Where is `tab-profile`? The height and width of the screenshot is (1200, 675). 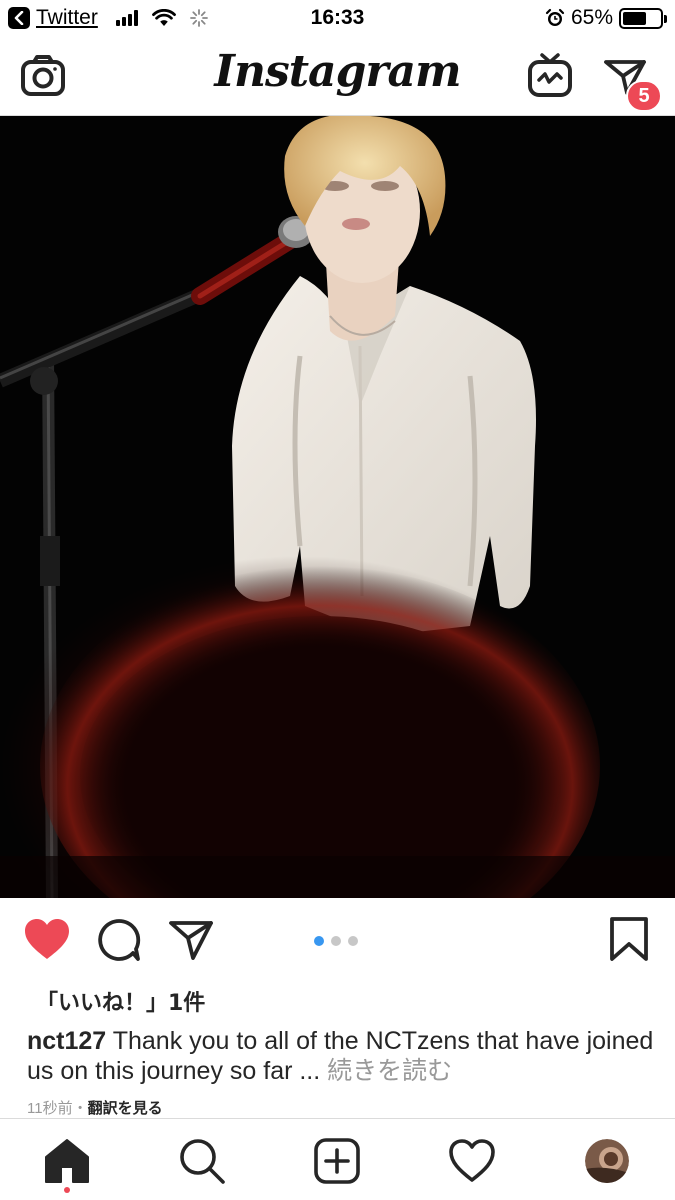
tab-profile is located at coordinates (607, 1161).